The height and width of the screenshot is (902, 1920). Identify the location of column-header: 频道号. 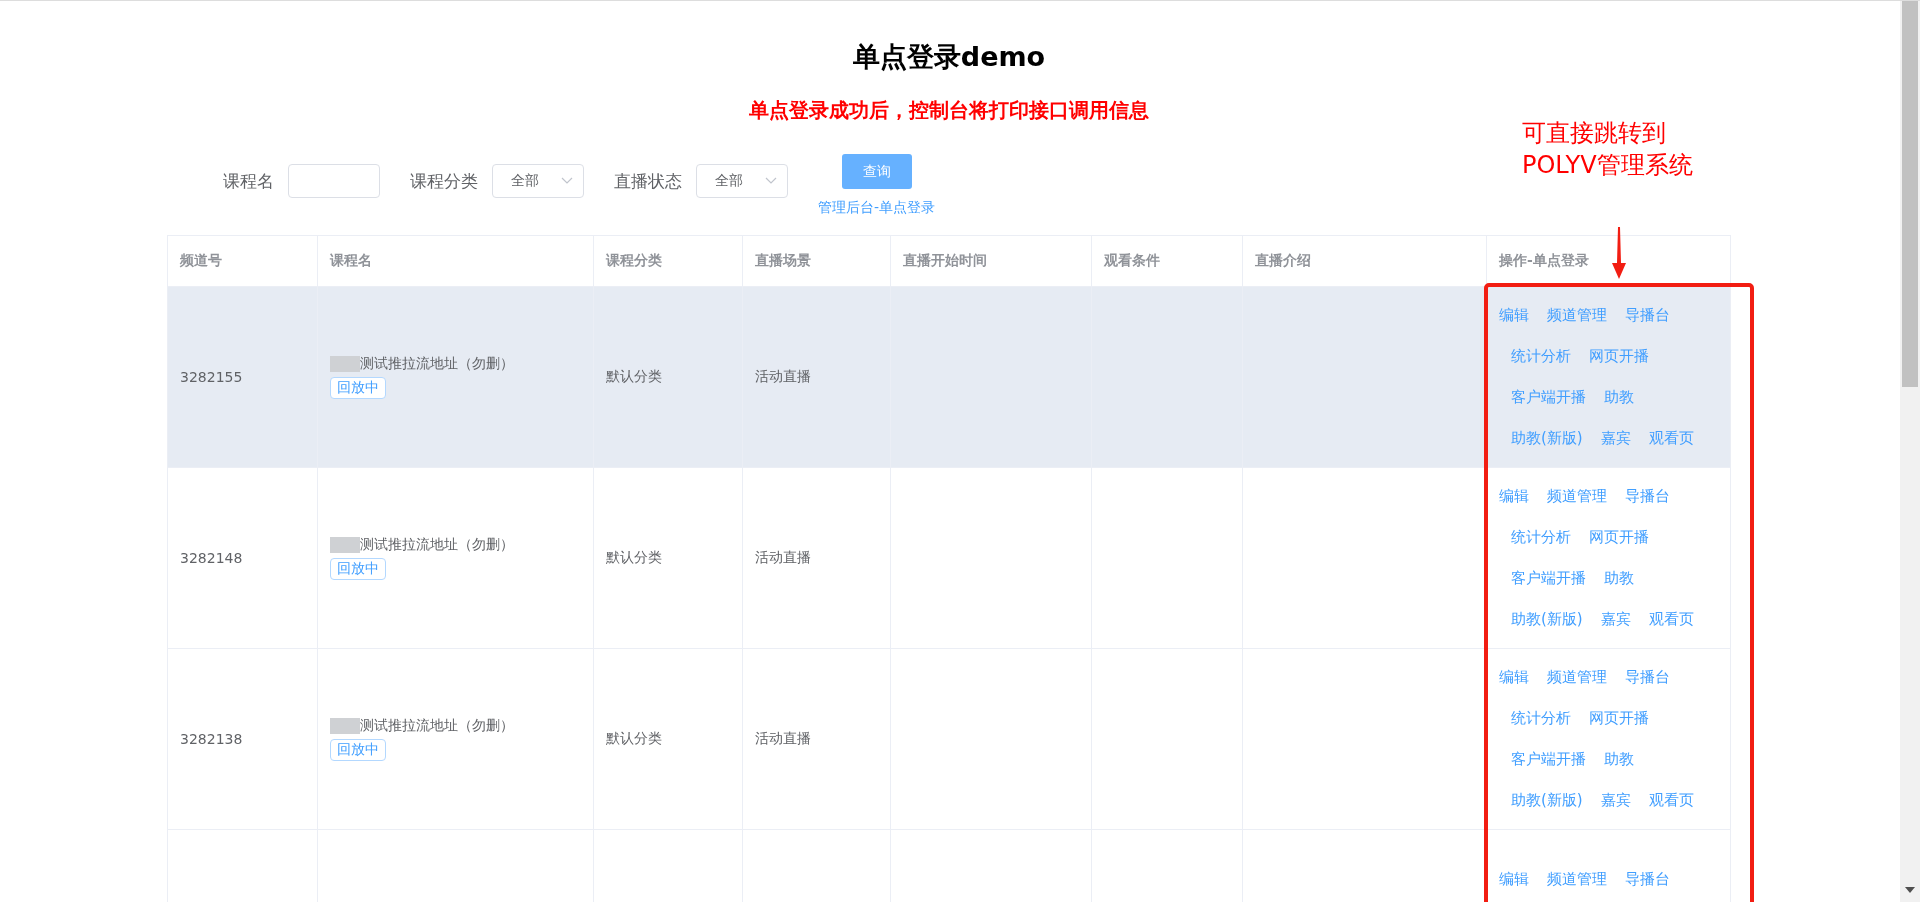
(242, 261).